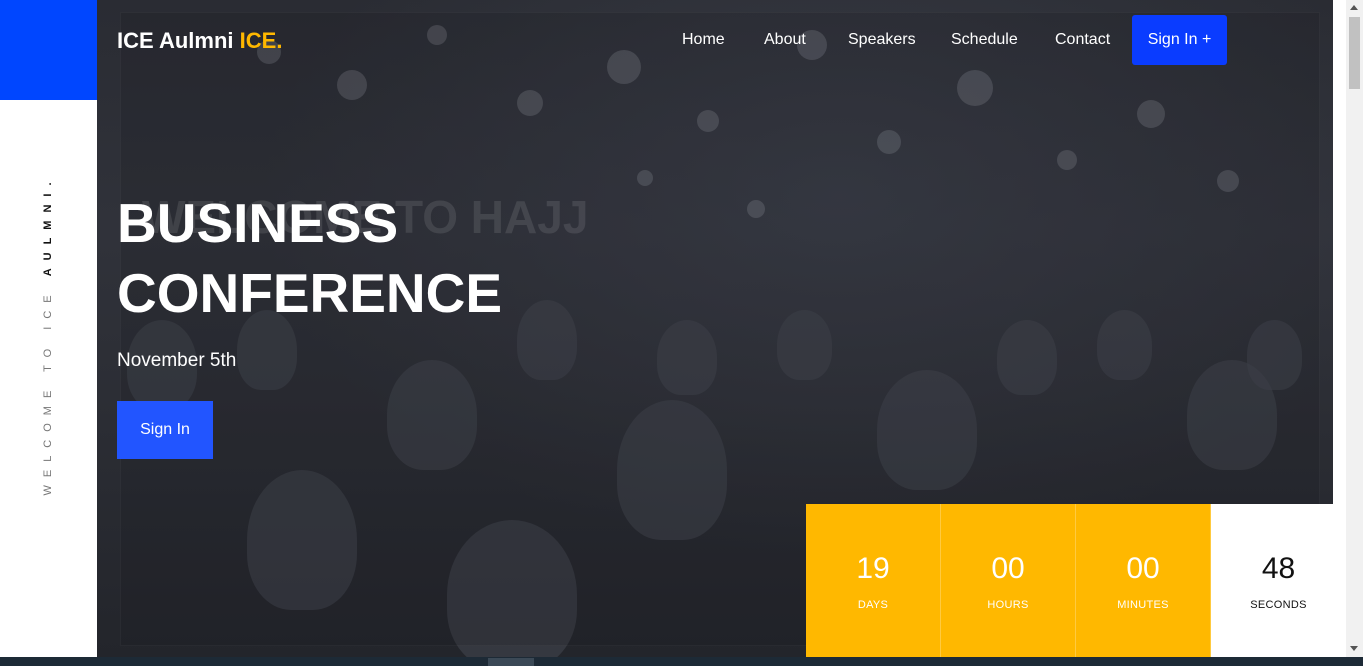 The height and width of the screenshot is (666, 1363). Describe the element at coordinates (48, 50) in the screenshot. I see `left-accent-block` at that location.